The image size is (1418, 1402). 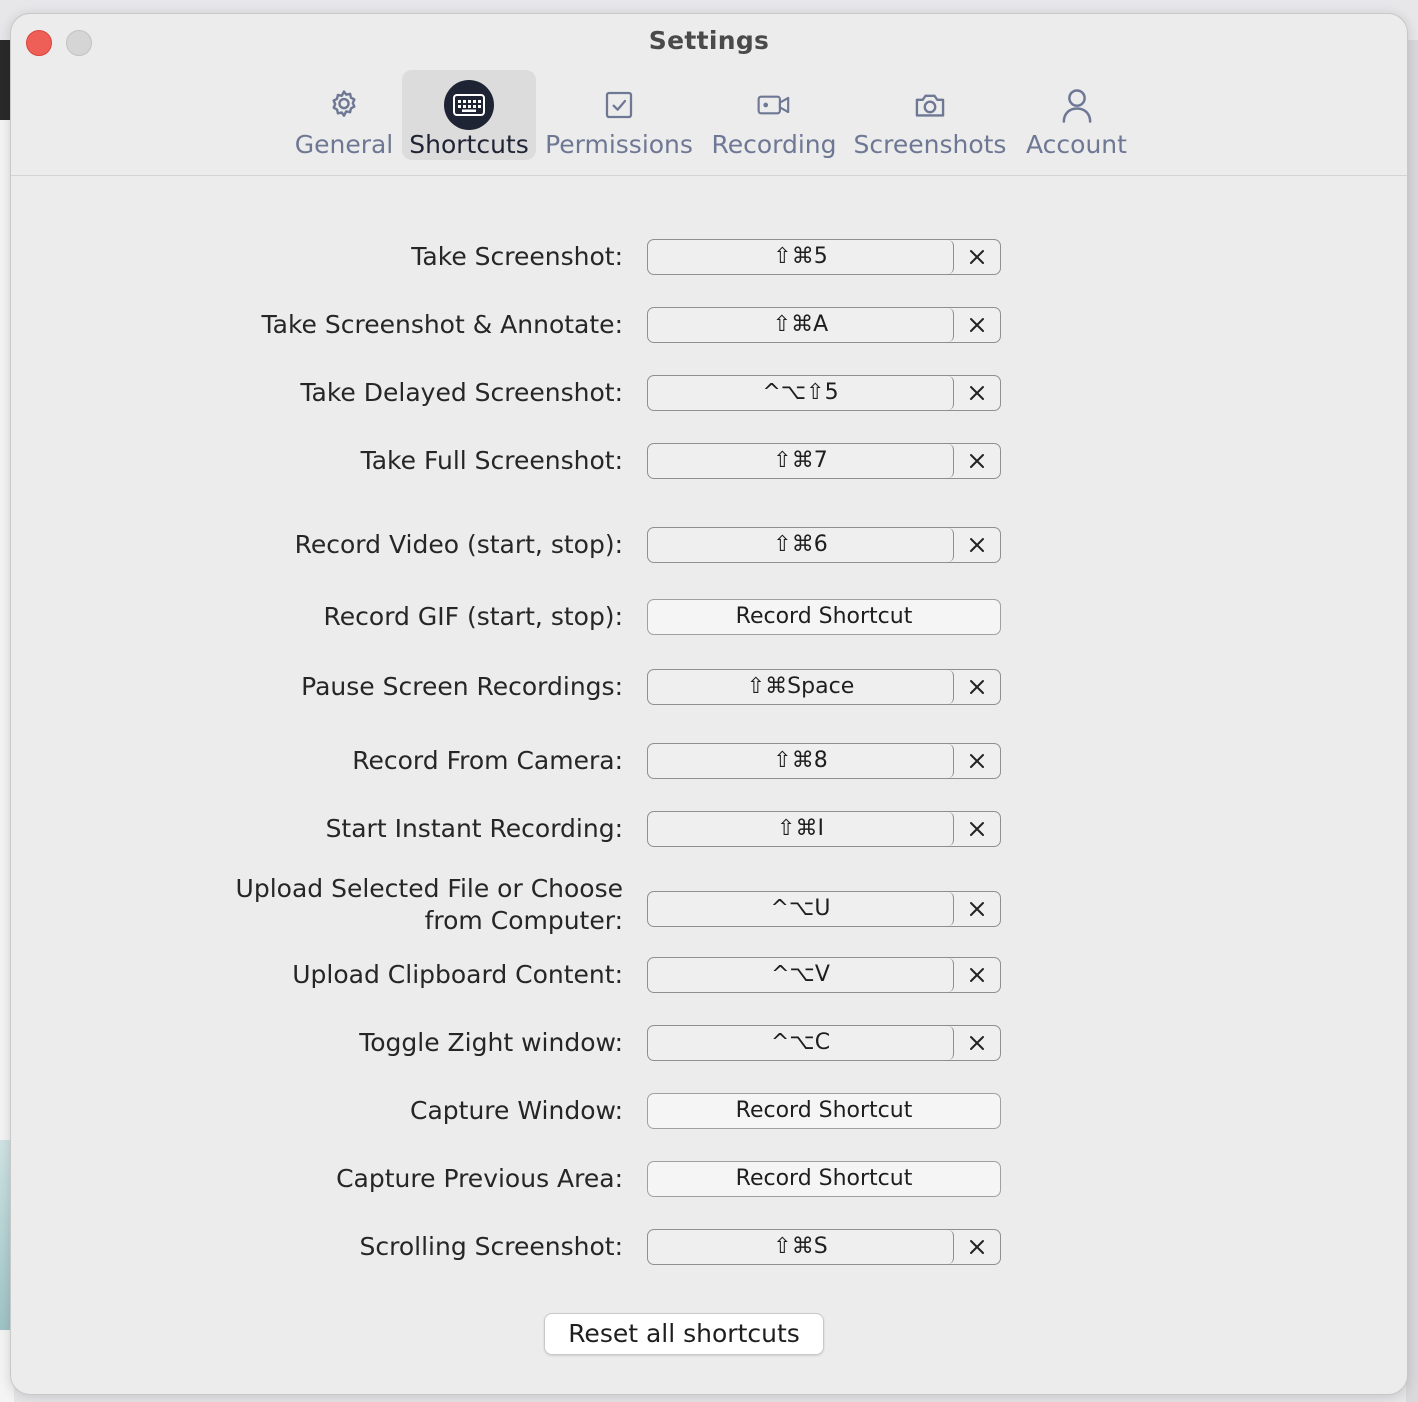 I want to click on gear-icon, so click(x=344, y=105).